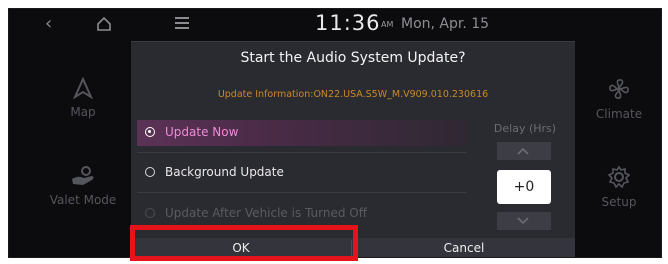 The height and width of the screenshot is (264, 668). Describe the element at coordinates (266, 213) in the screenshot. I see `option-update-after-off-label: Update After Vehicle is Turned Off` at that location.